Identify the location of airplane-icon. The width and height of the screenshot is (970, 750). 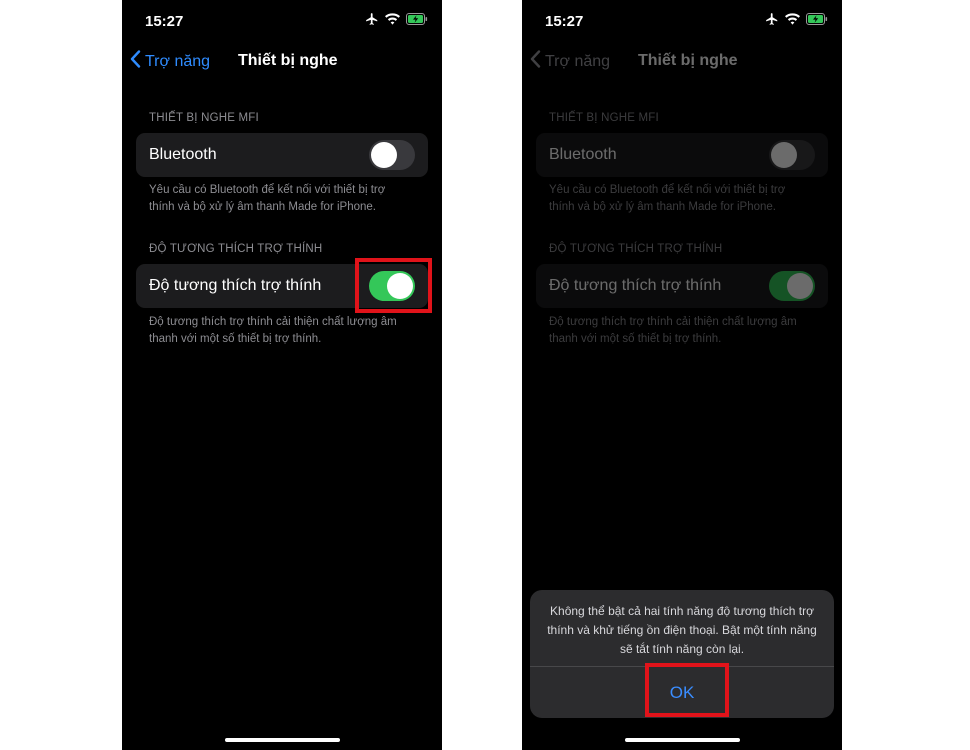
(372, 19).